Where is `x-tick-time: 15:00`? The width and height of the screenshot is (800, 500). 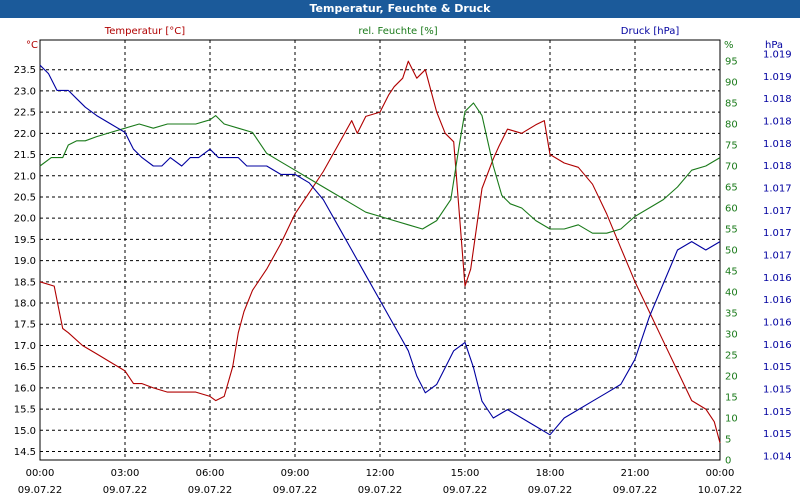 x-tick-time: 15:00 is located at coordinates (465, 473).